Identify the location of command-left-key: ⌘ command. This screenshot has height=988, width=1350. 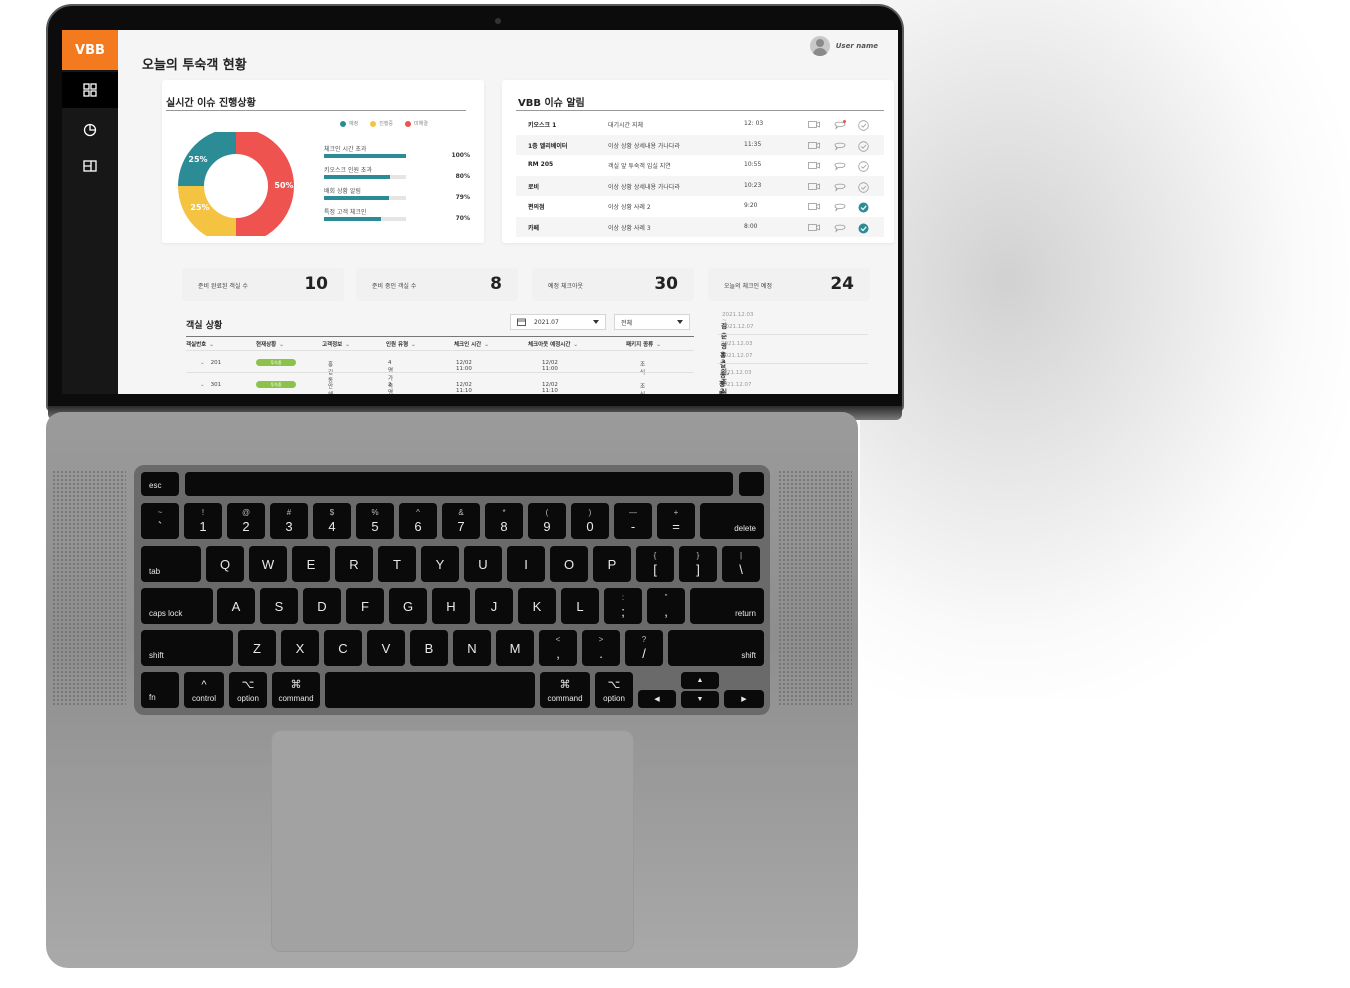
(296, 690).